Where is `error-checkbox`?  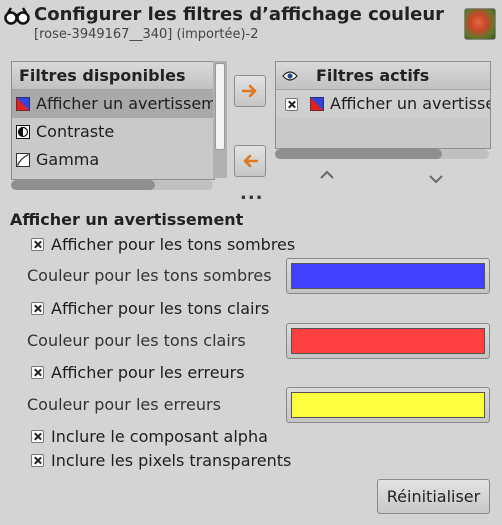
error-checkbox is located at coordinates (37, 372).